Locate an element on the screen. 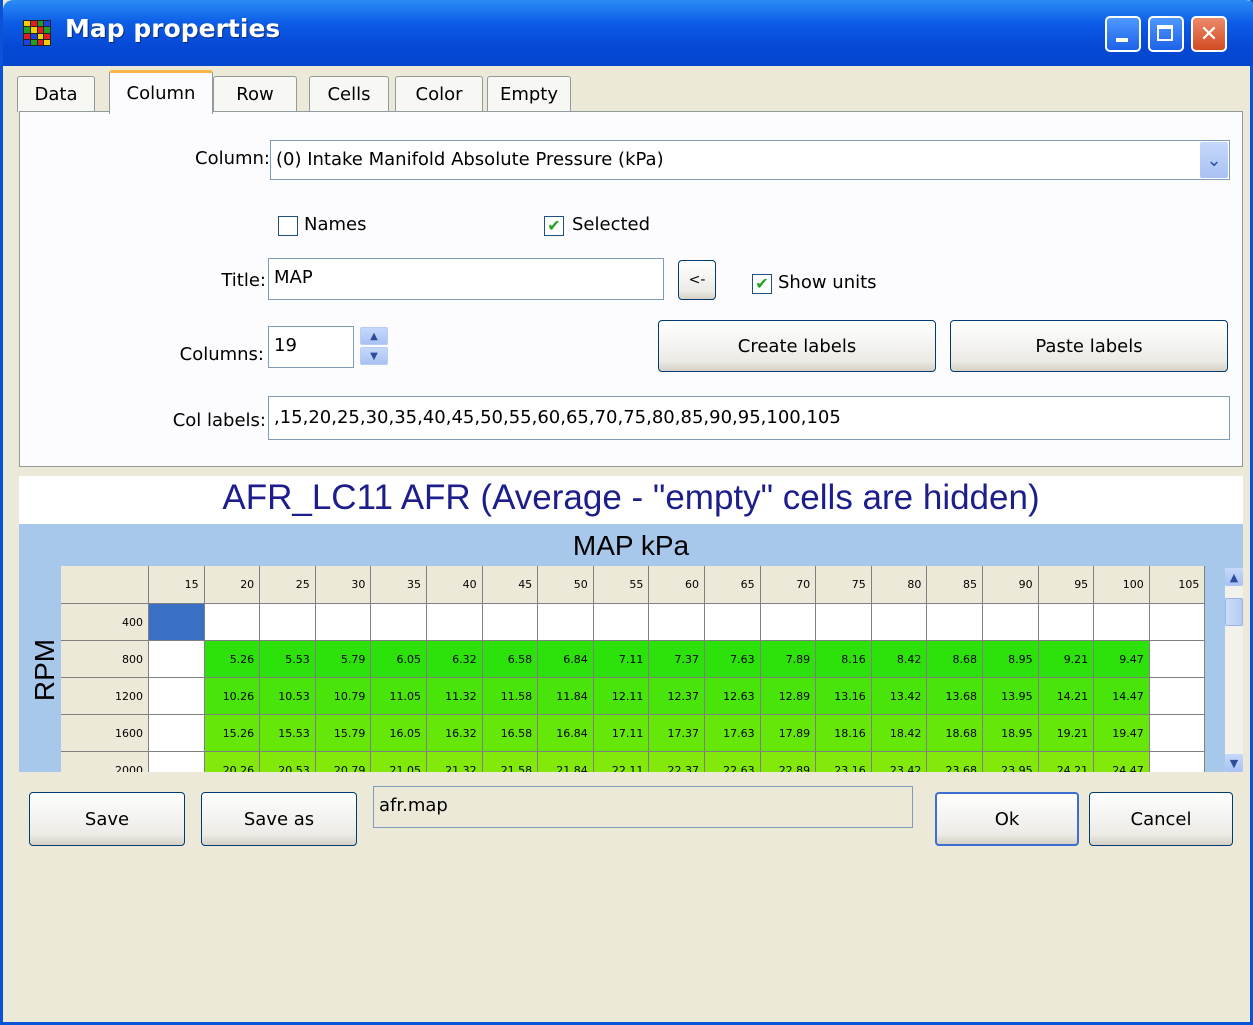  map-cell: 12.37 is located at coordinates (677, 696).